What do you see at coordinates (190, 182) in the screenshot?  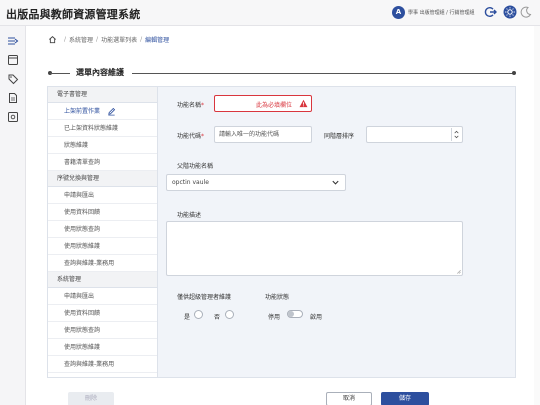 I see `parent-function-value: opctin vaule` at bounding box center [190, 182].